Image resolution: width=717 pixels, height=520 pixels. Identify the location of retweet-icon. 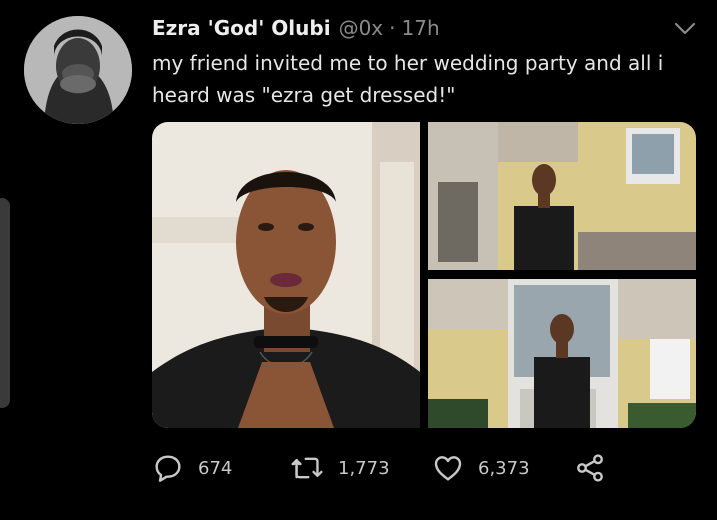
(307, 468).